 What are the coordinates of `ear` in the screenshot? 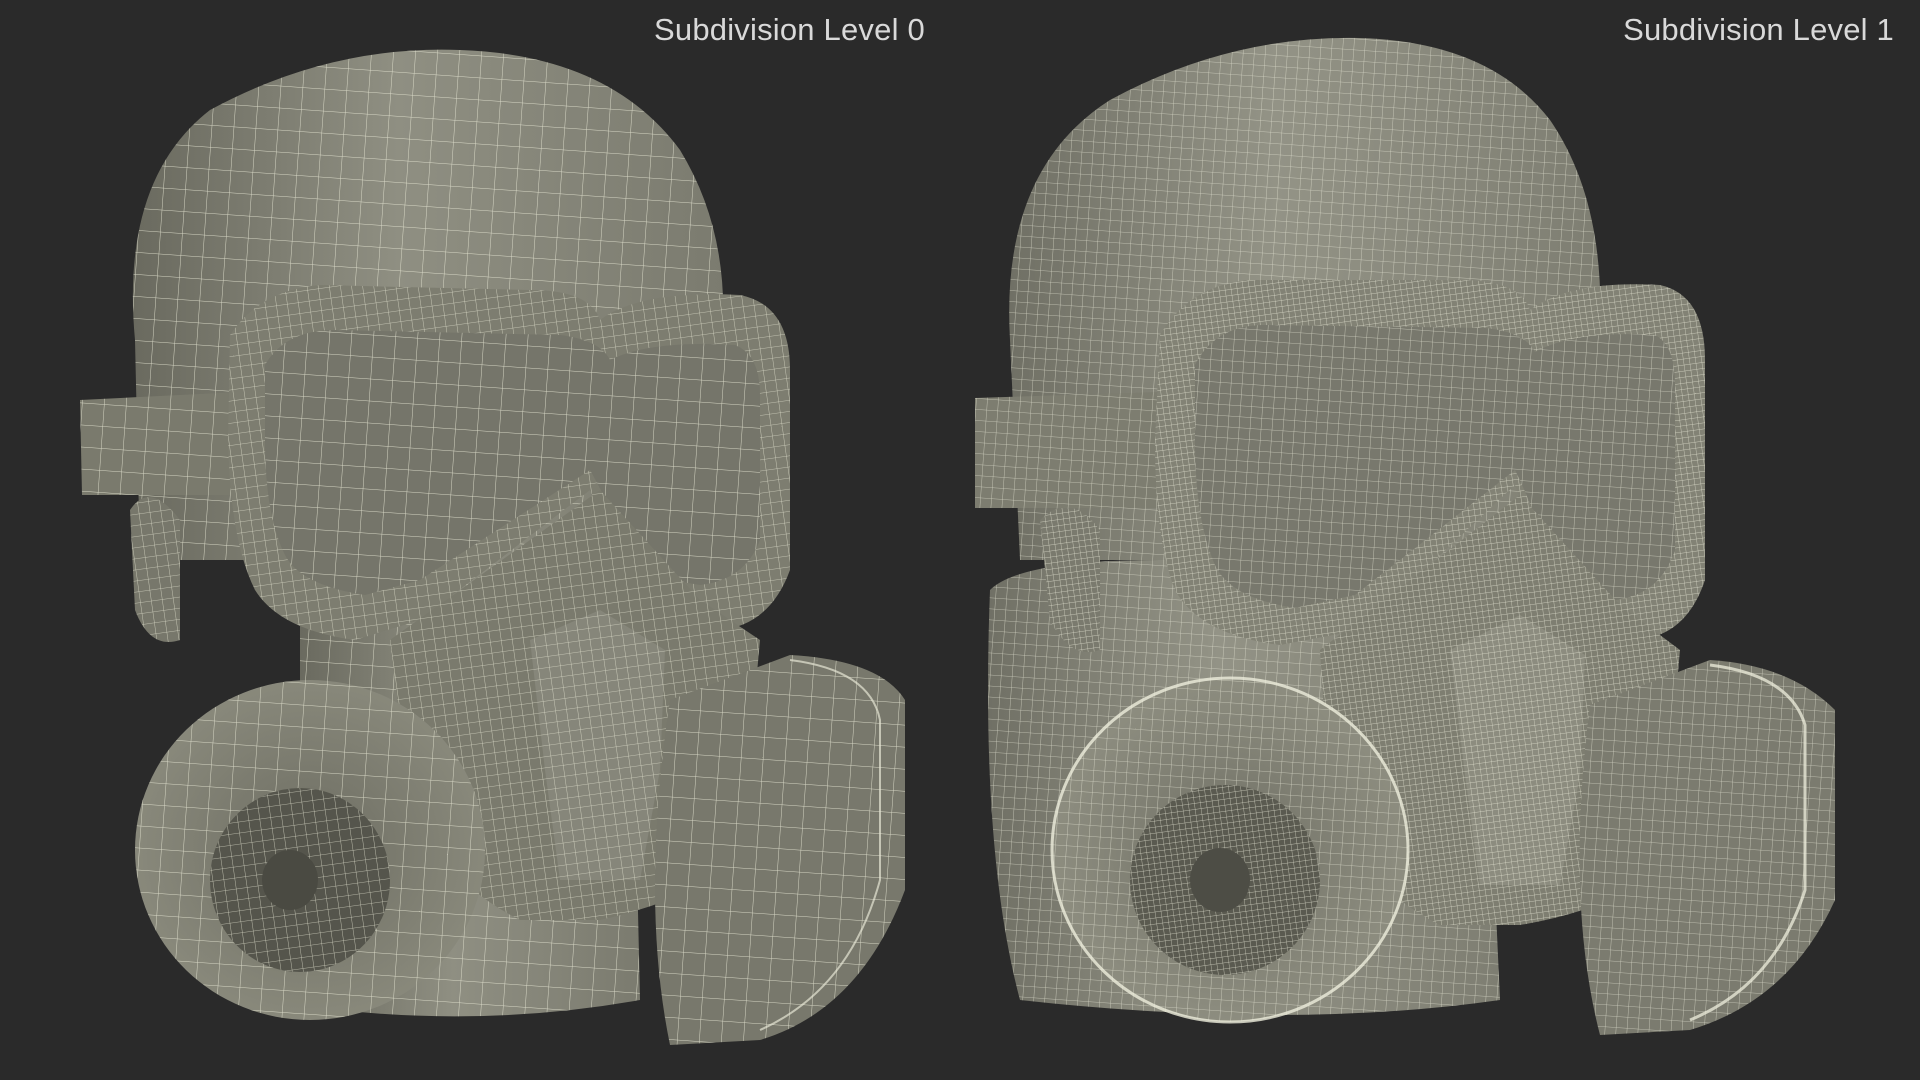 It's located at (155, 569).